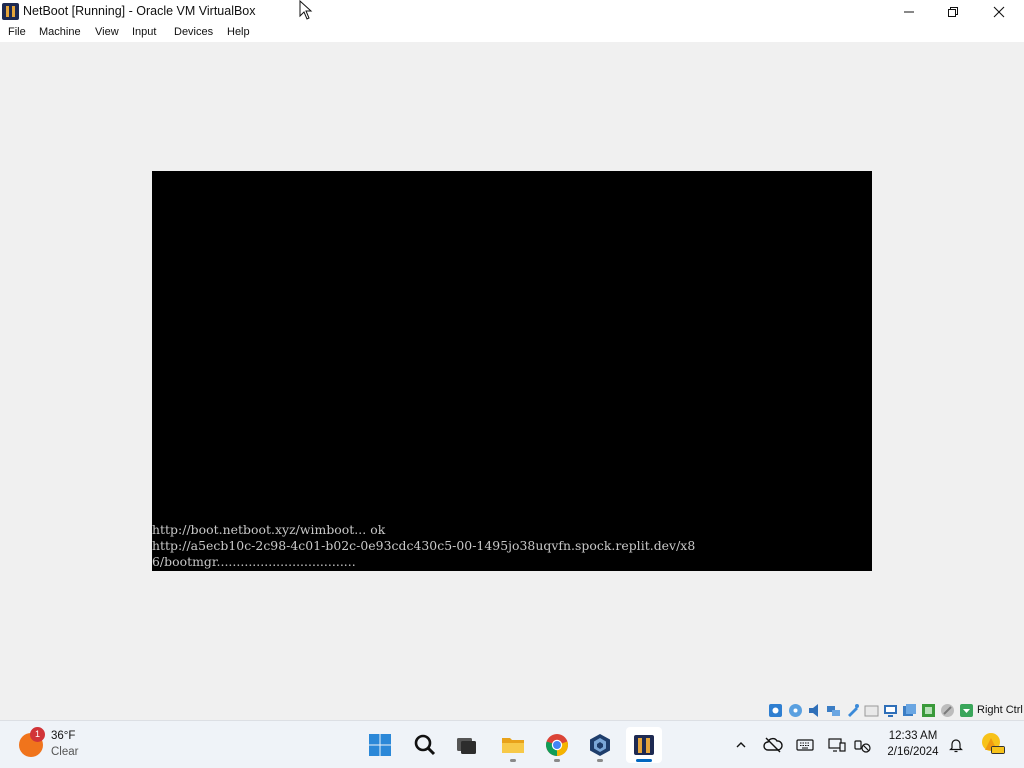 The height and width of the screenshot is (768, 1024). I want to click on menu-machine: Machine, so click(60, 32).